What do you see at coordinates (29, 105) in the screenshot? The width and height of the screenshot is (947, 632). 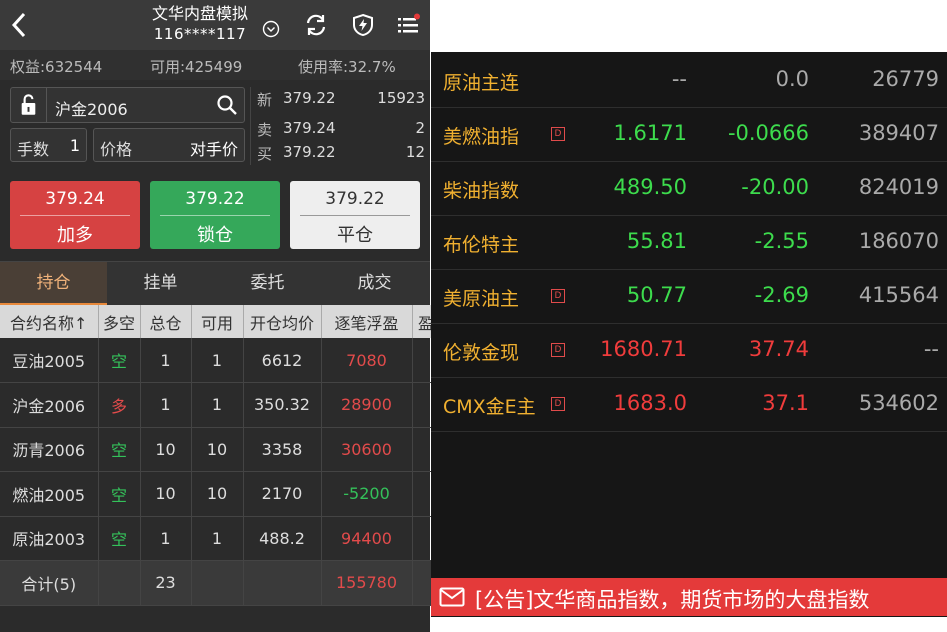 I see `lock-icon` at bounding box center [29, 105].